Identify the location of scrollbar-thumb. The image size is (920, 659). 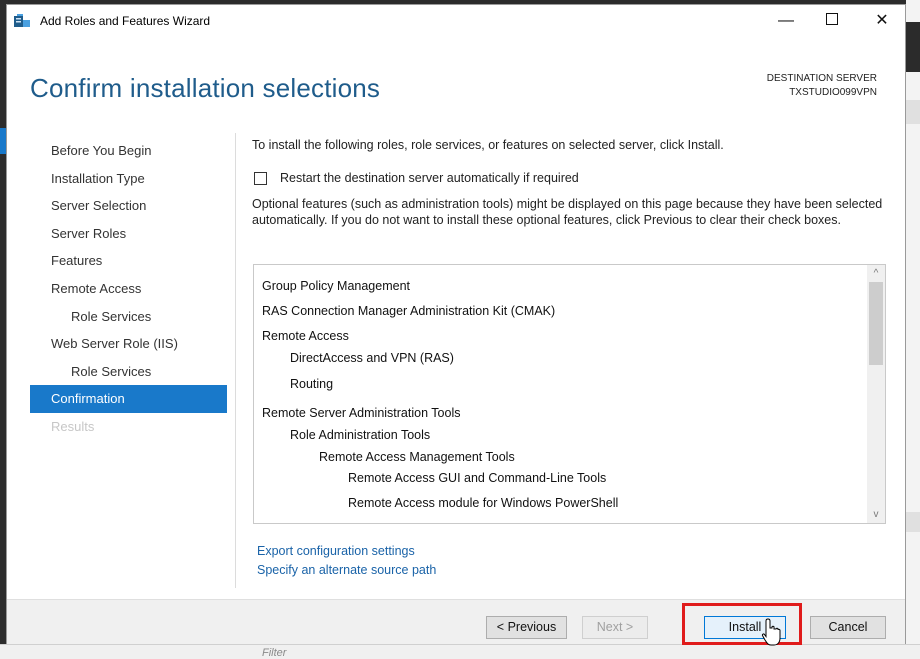
(876, 323).